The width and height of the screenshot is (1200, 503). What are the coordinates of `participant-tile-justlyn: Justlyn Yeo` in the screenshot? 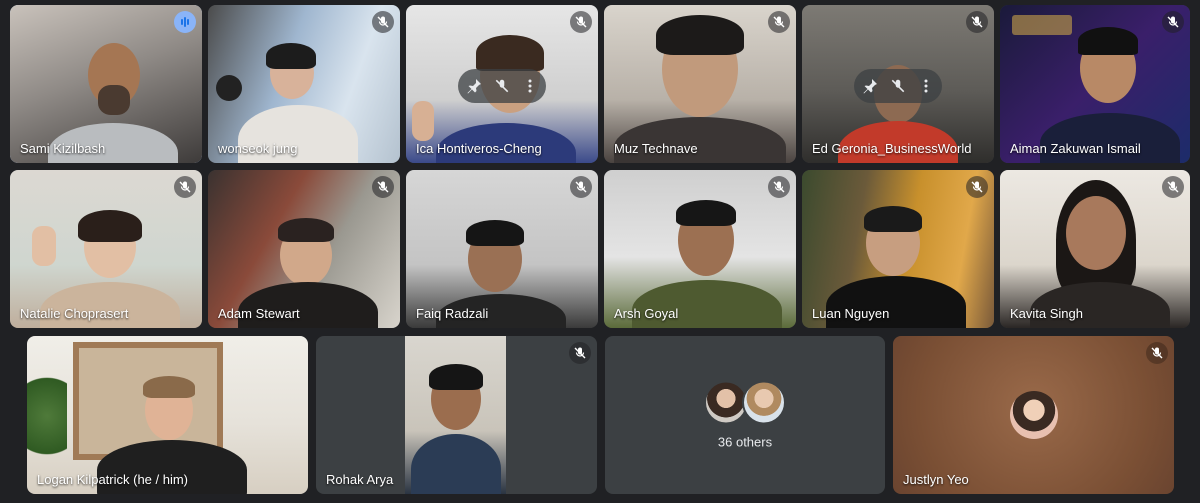 It's located at (1033, 415).